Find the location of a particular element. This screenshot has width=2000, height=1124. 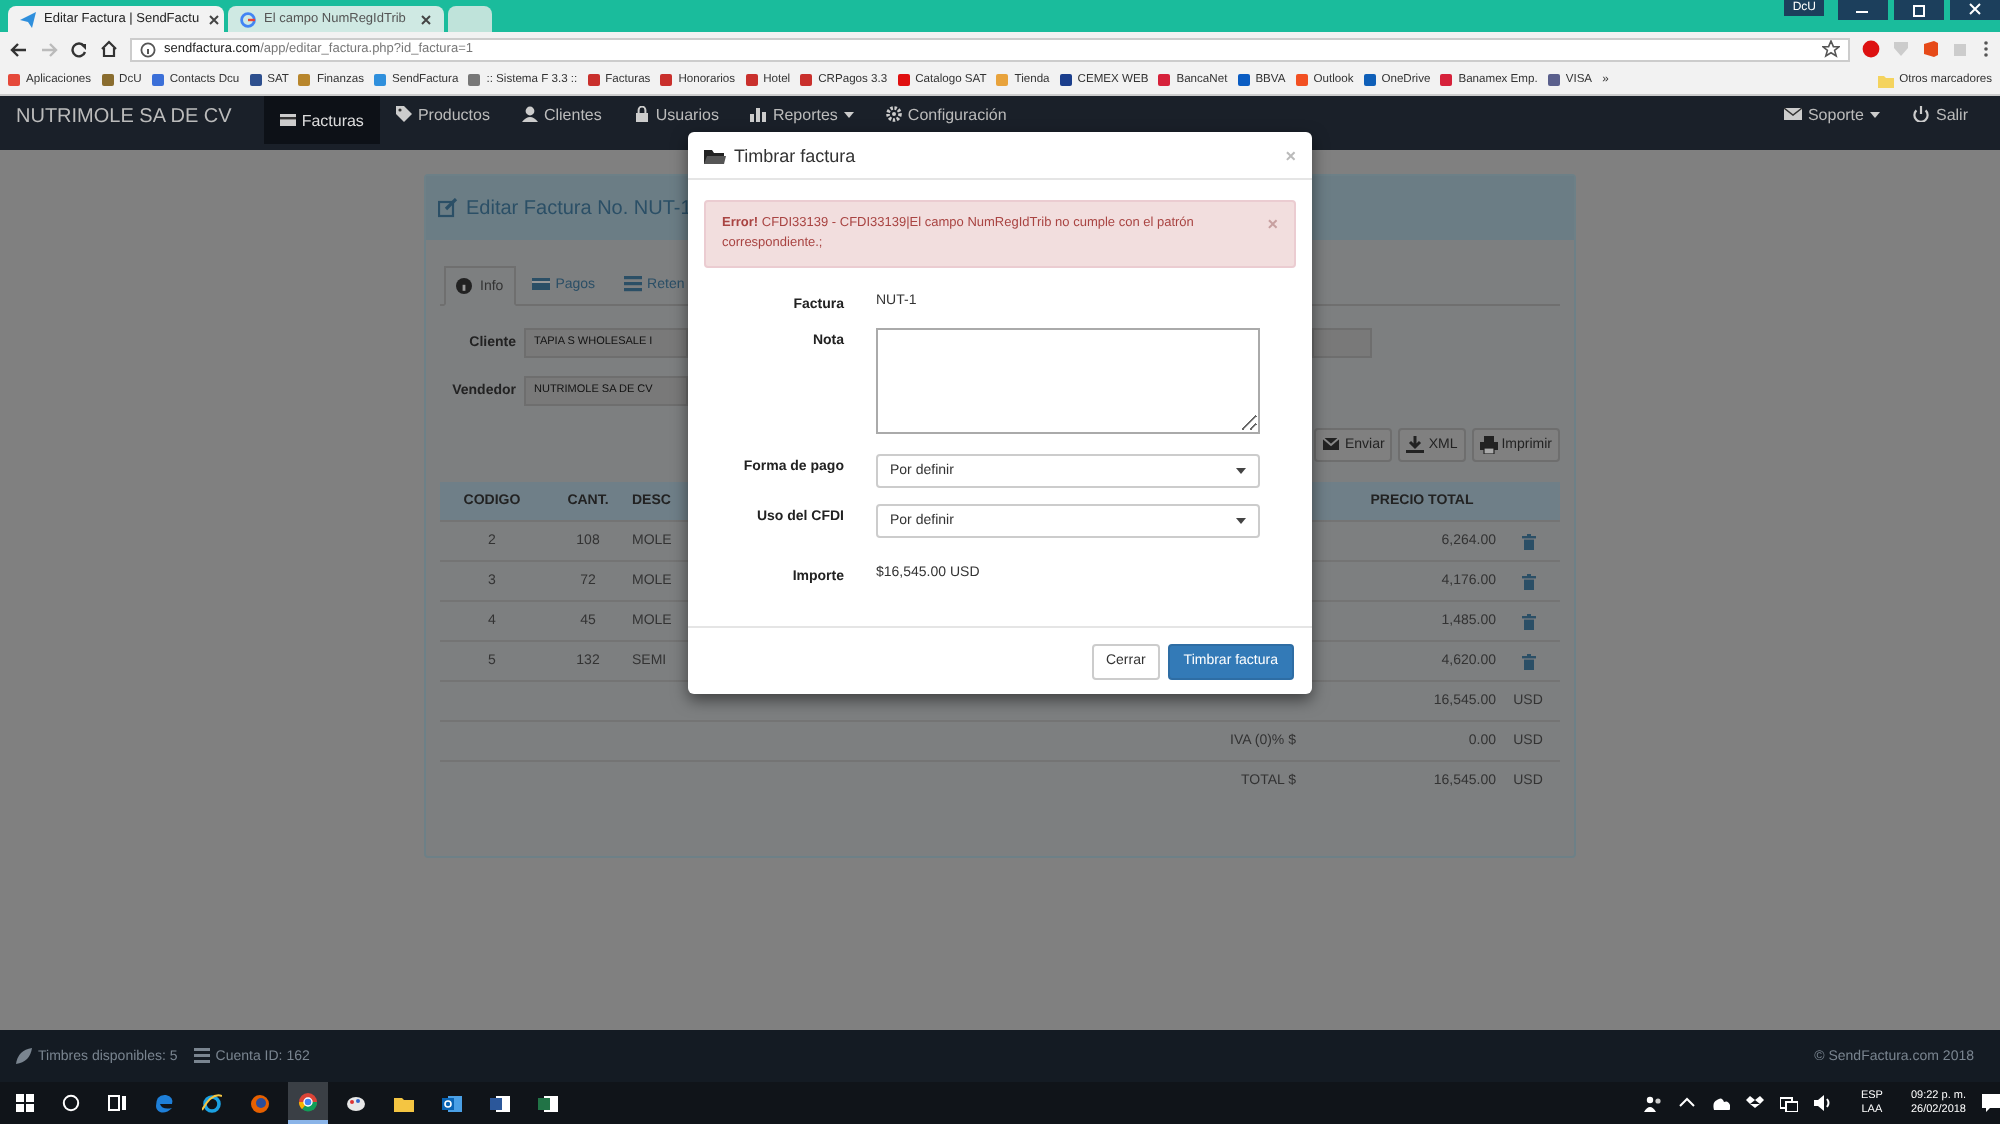

brand-name: NUTRIMOLE SA DE CV is located at coordinates (134, 115).